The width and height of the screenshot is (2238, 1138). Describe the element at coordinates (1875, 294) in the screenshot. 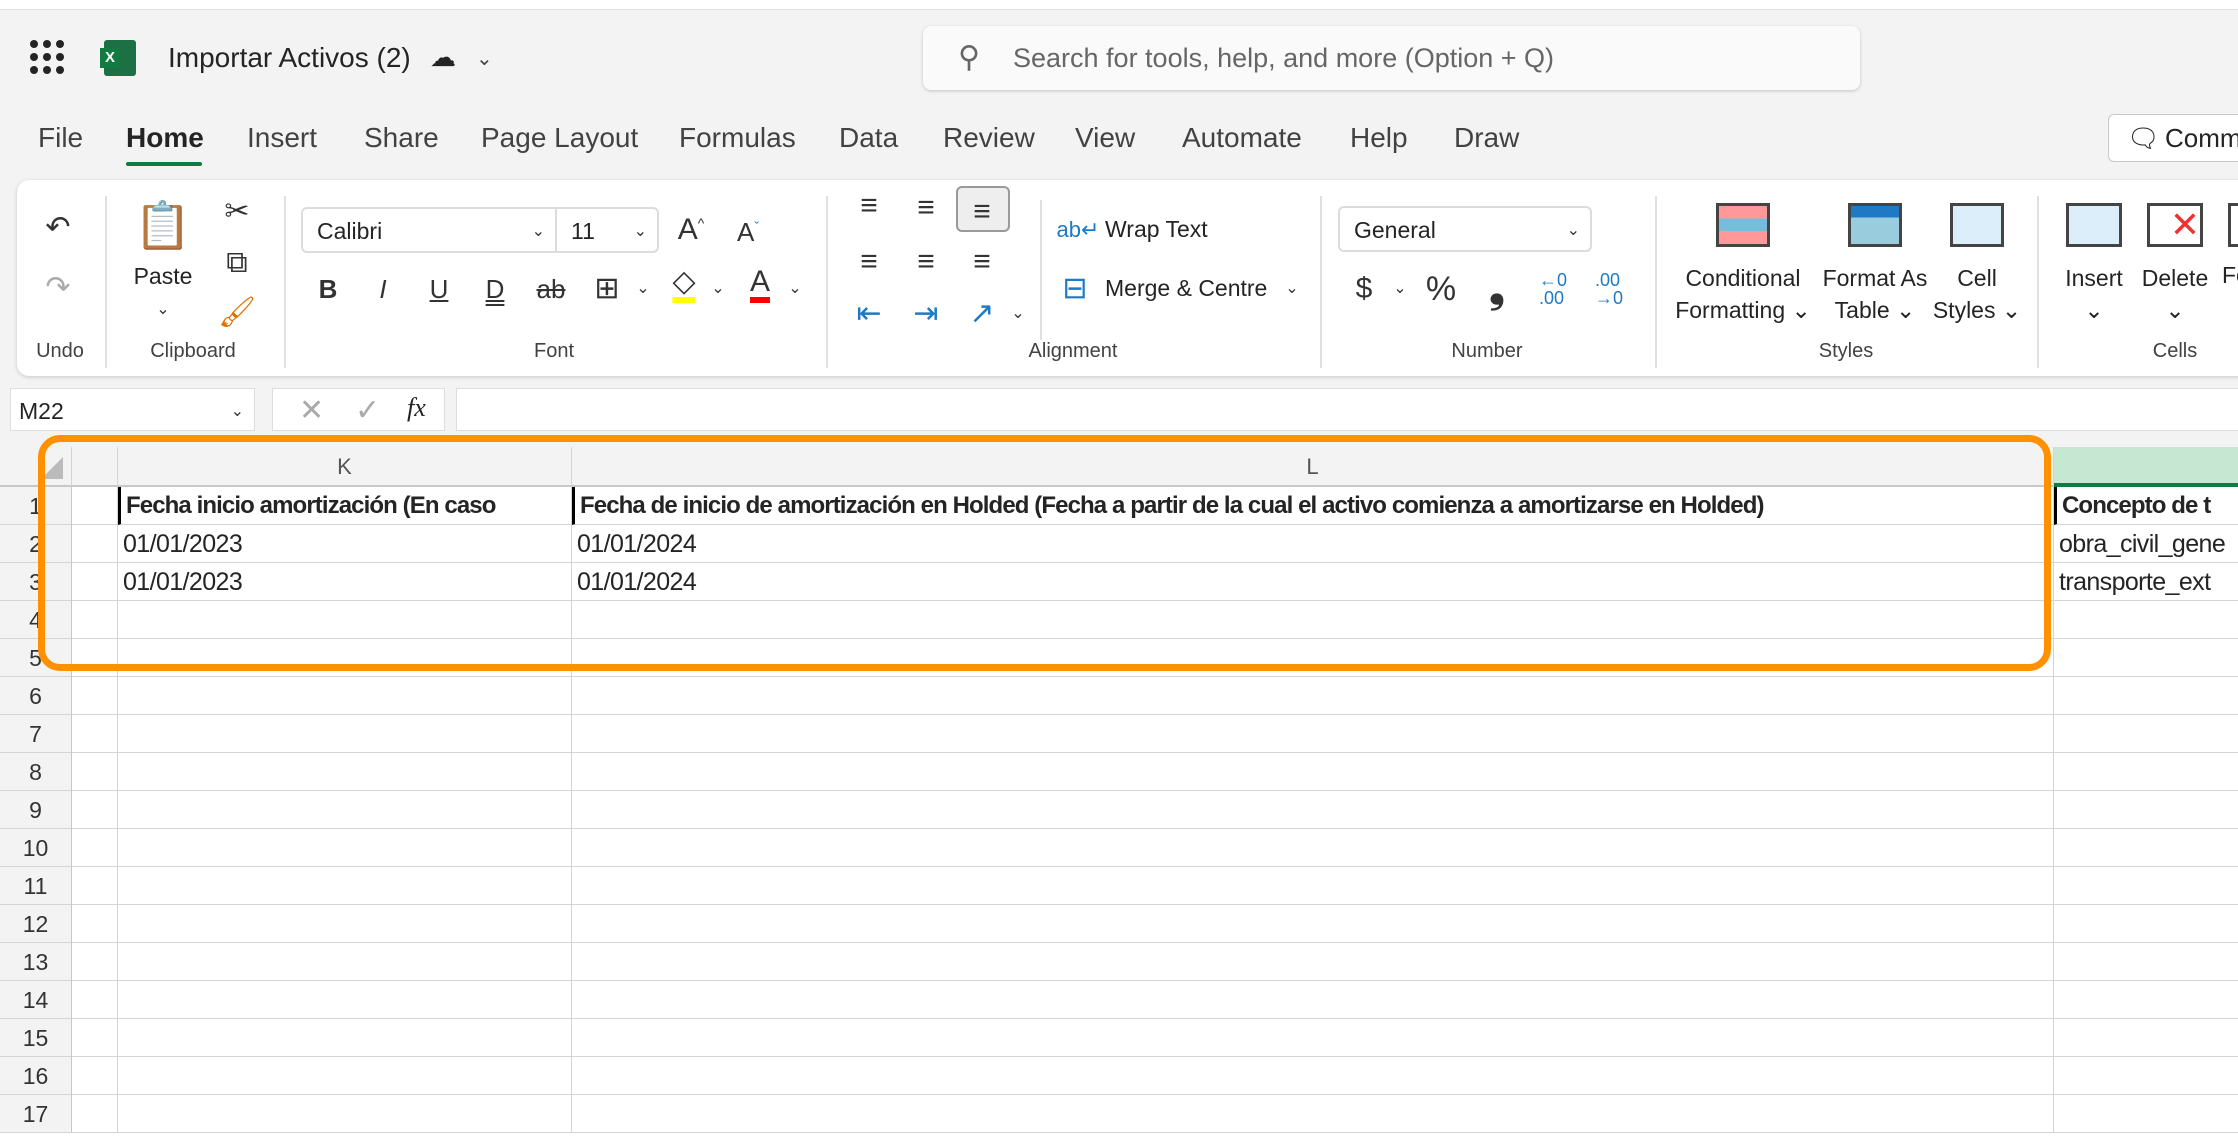

I see `format-as-table-button: Format As Table ⌄` at that location.